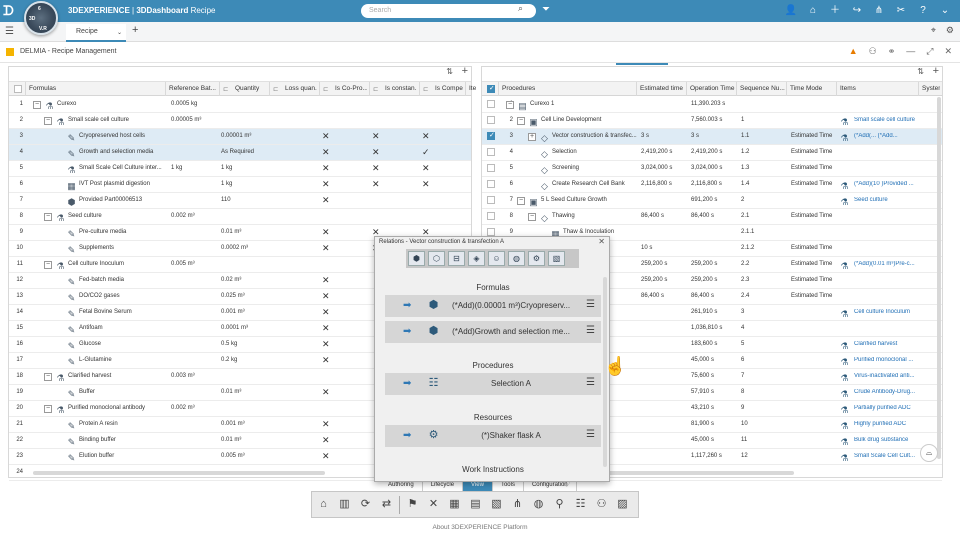 The width and height of the screenshot is (960, 540). What do you see at coordinates (240, 185) in the screenshot?
I see `table-row: 6 ▦ IVT Post plasmid digestion 1 kg ✕ ✕ ✕` at bounding box center [240, 185].